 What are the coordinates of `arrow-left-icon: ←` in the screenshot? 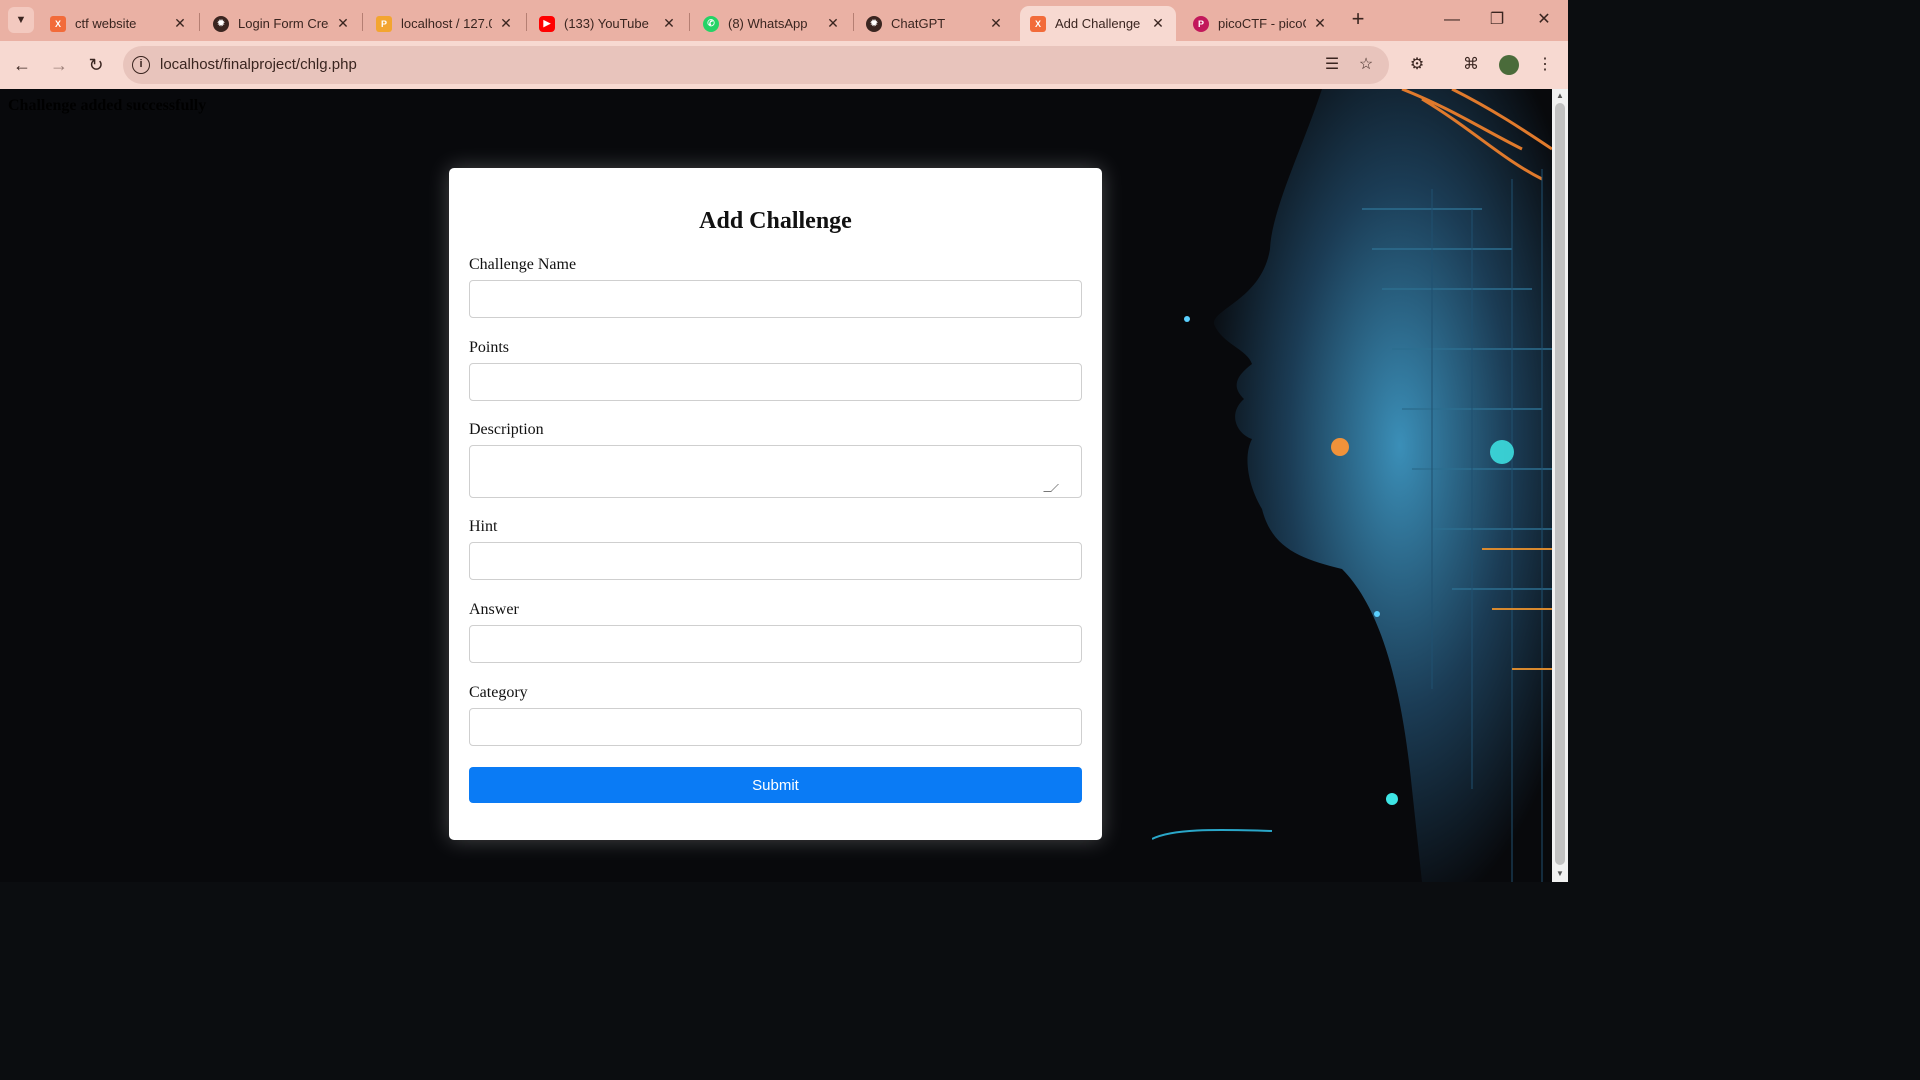 It's located at (22, 65).